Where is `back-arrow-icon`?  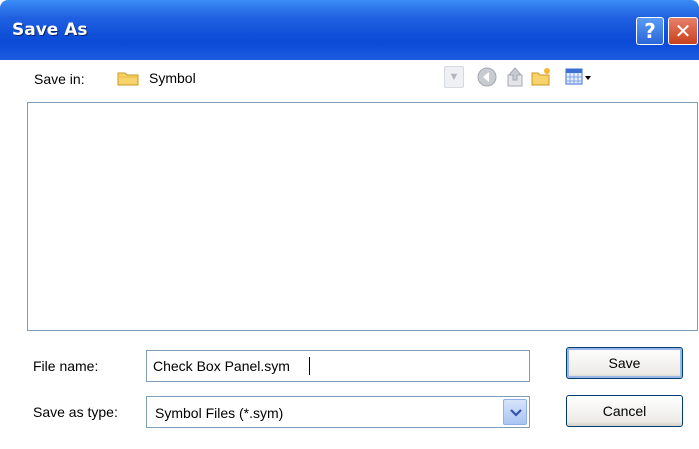
back-arrow-icon is located at coordinates (487, 77).